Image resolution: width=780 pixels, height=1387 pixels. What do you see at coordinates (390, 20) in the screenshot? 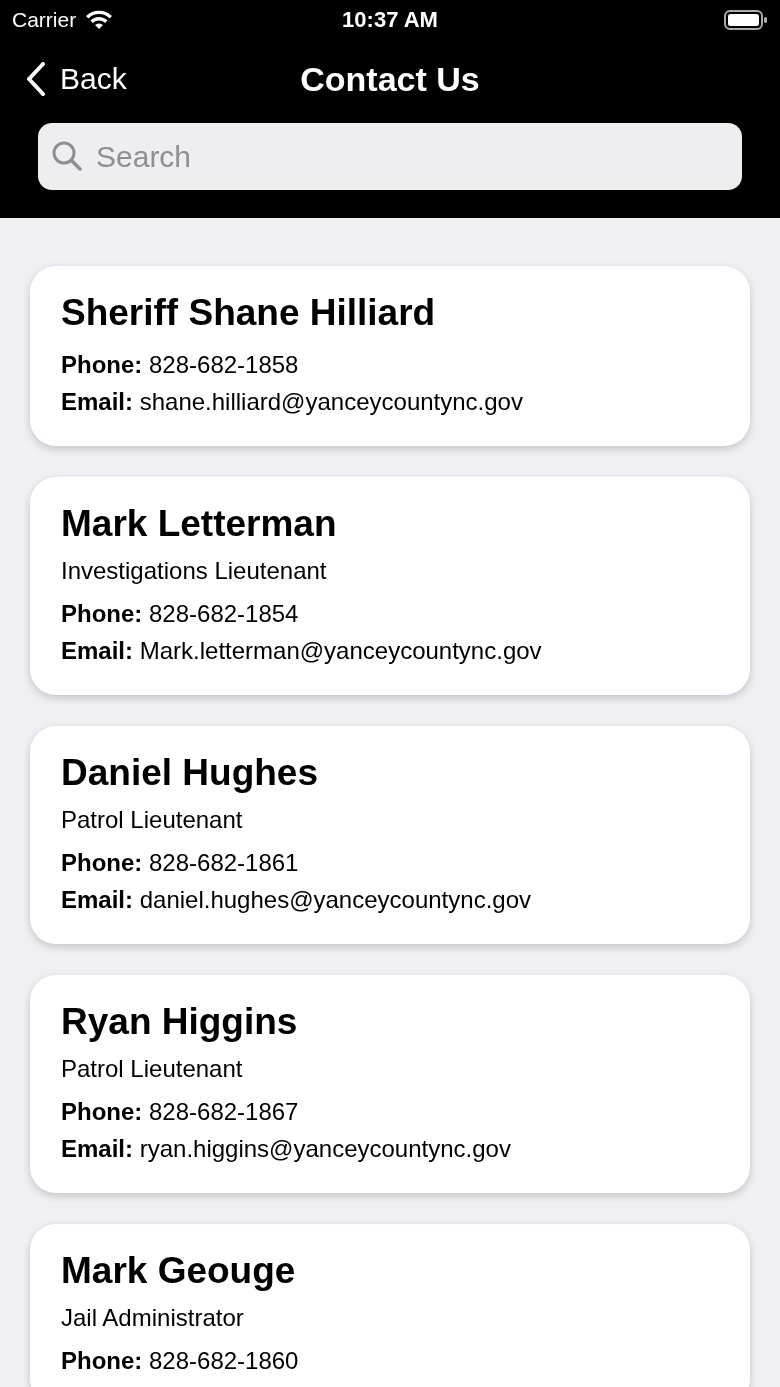
I see `clock-time: 10:37 AM` at bounding box center [390, 20].